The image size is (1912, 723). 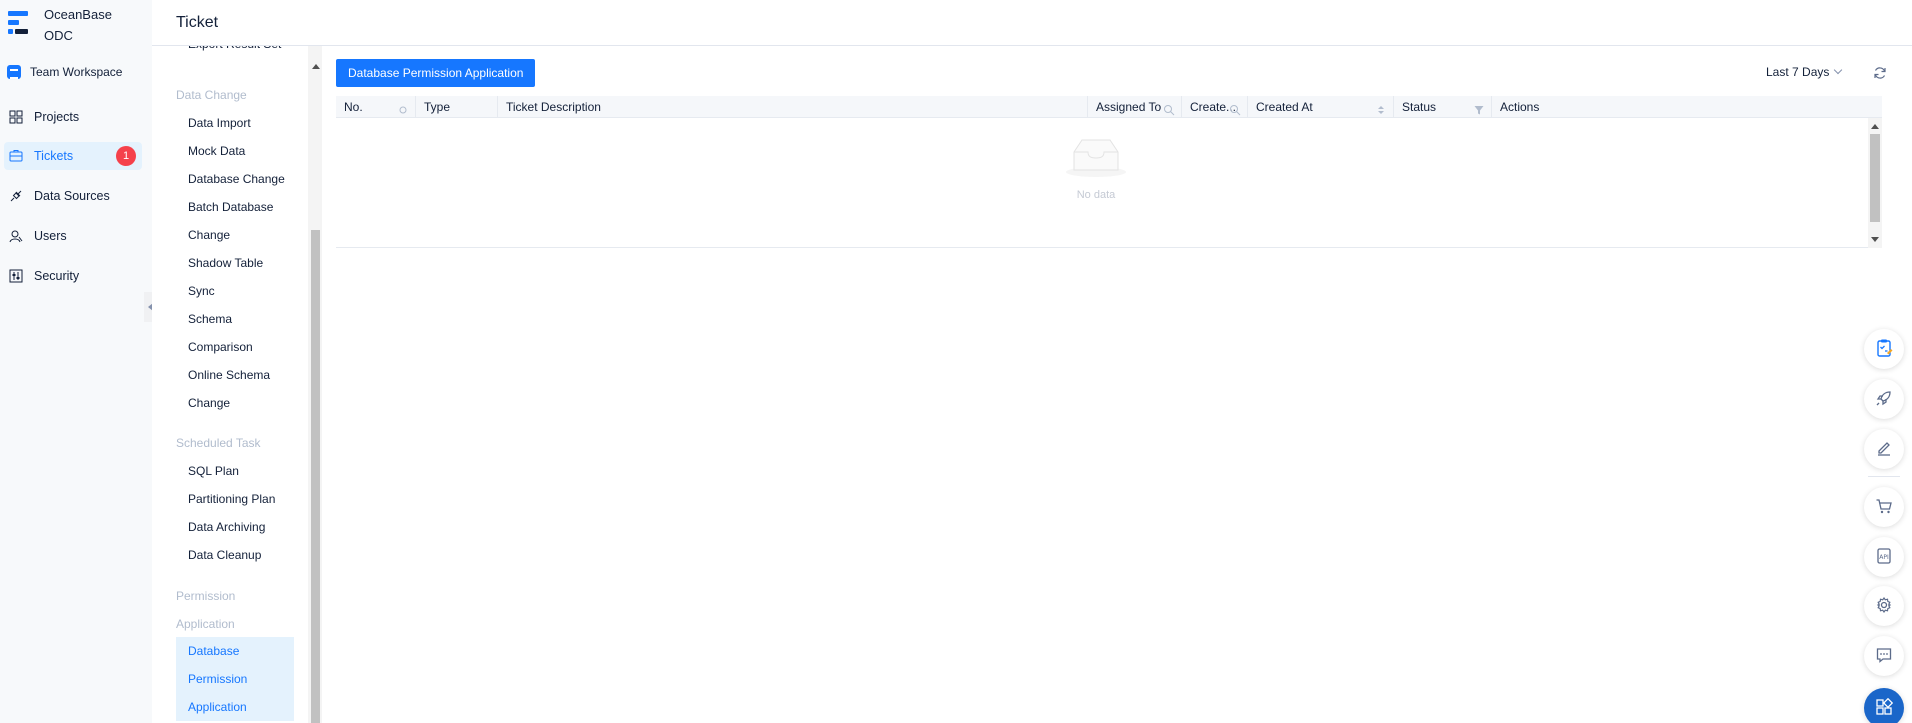 What do you see at coordinates (16, 196) in the screenshot?
I see `plug-icon` at bounding box center [16, 196].